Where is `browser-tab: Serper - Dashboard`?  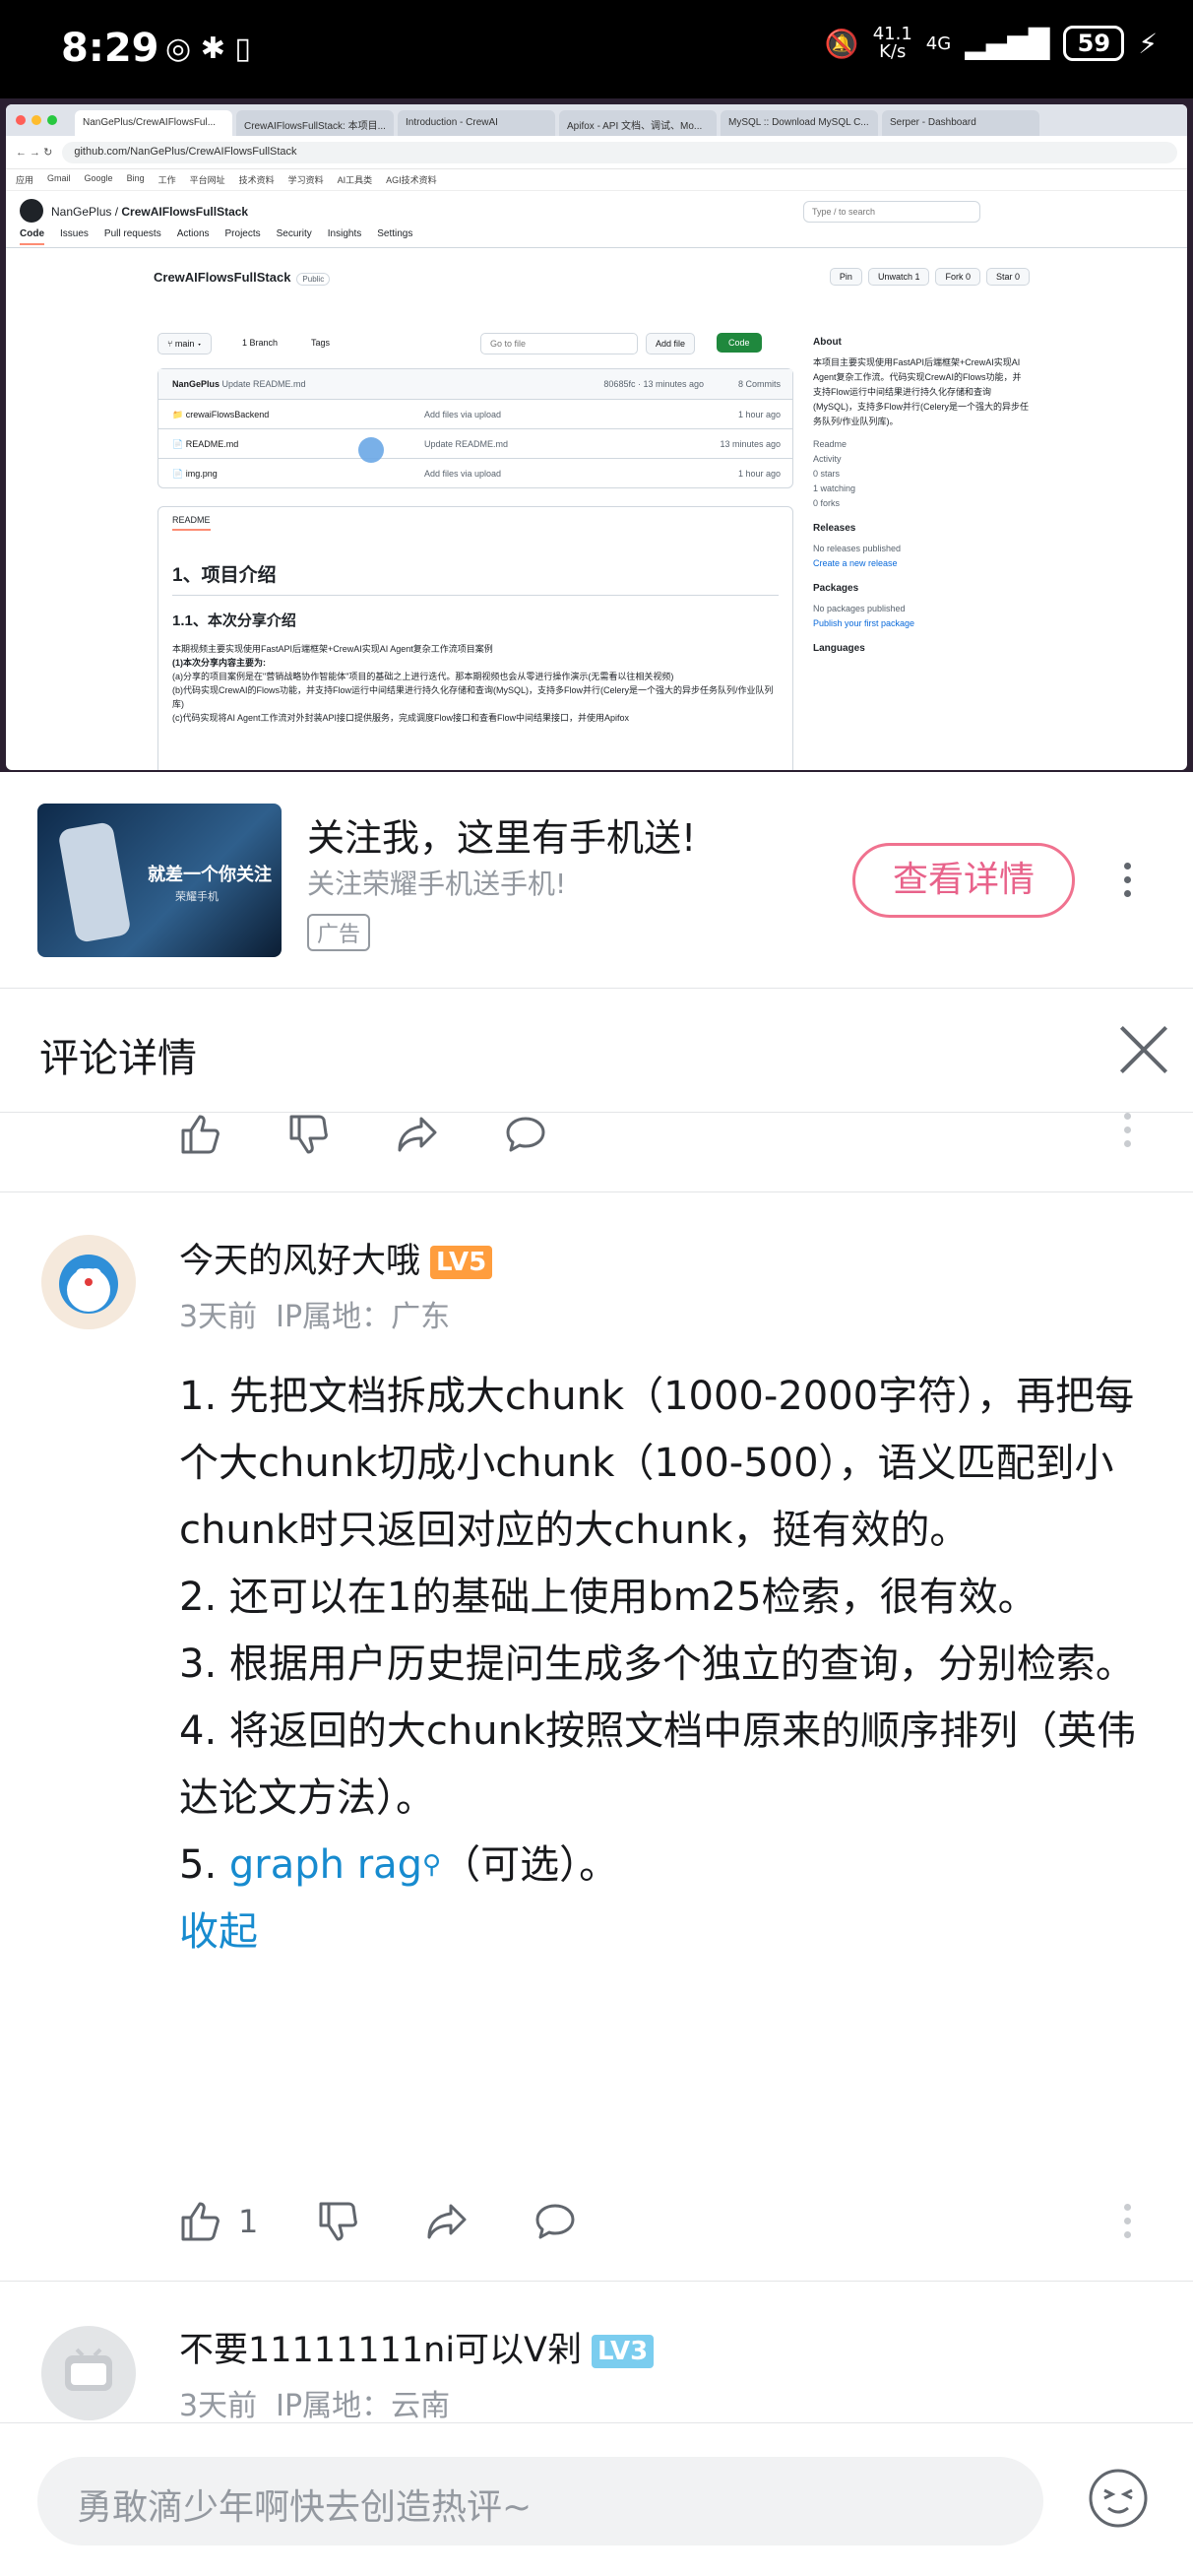
browser-tab: Serper - Dashboard is located at coordinates (960, 123).